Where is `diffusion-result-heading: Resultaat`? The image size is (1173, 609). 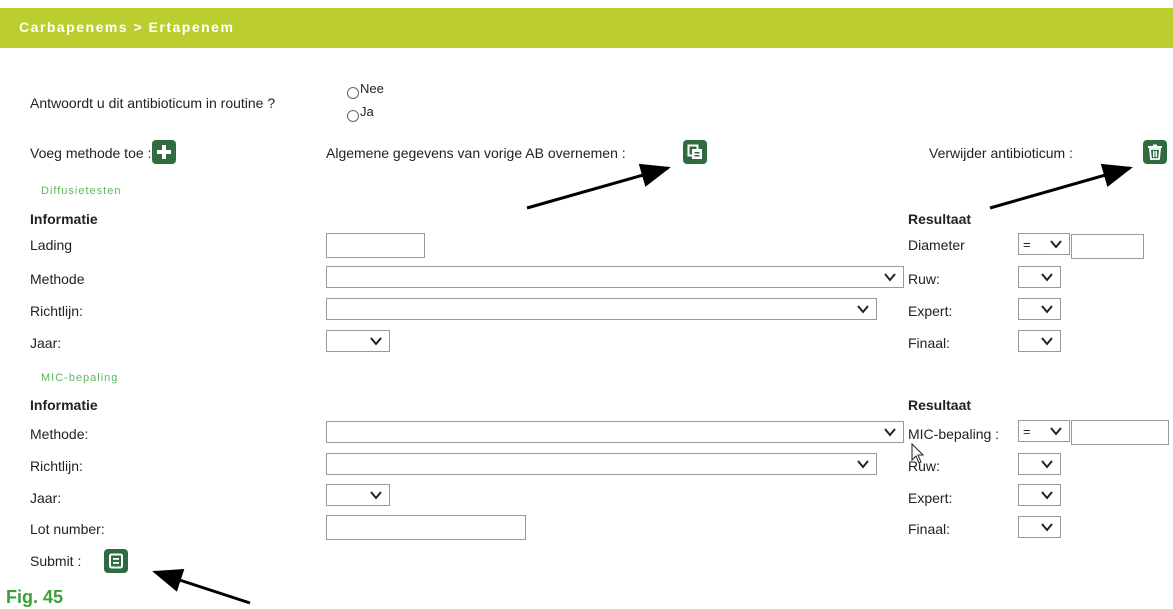 diffusion-result-heading: Resultaat is located at coordinates (940, 219).